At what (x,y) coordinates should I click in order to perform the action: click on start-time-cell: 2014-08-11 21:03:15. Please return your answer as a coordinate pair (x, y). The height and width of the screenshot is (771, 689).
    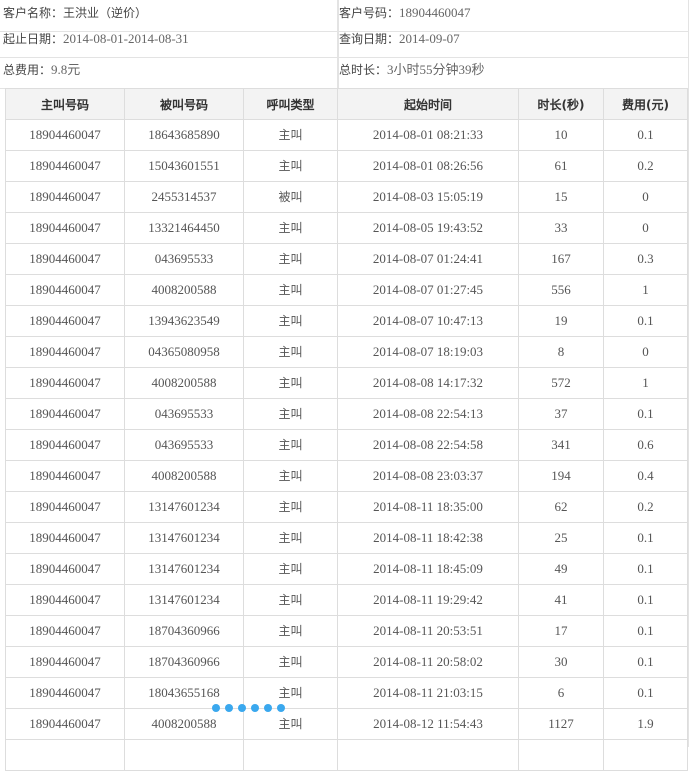
    Looking at the image, I should click on (428, 693).